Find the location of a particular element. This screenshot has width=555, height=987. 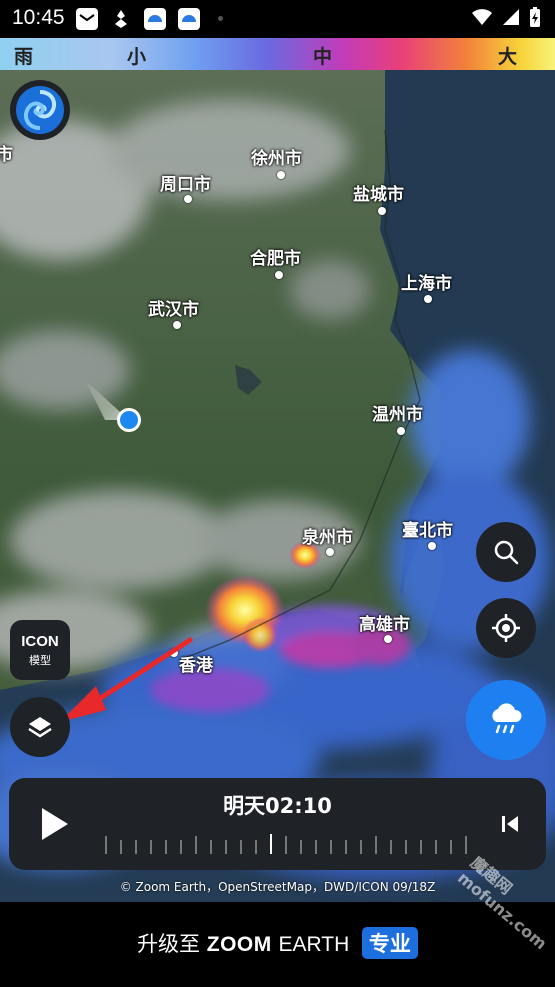

model-name: ICON is located at coordinates (40, 641).